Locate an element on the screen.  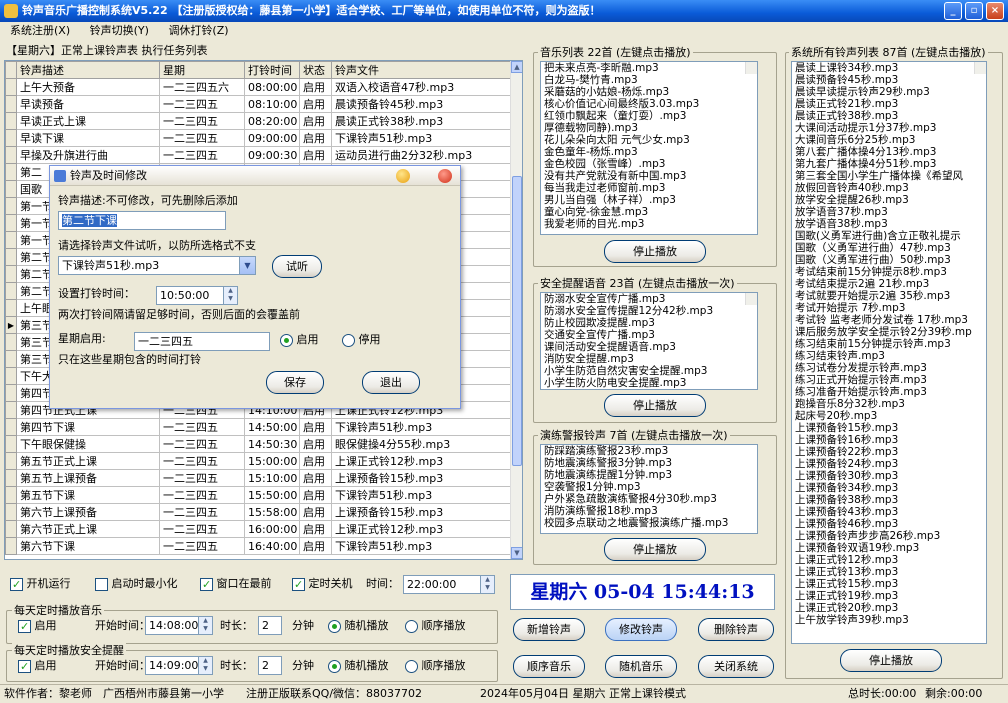
daily-safety-enable-checkbox is located at coordinates (24, 667).